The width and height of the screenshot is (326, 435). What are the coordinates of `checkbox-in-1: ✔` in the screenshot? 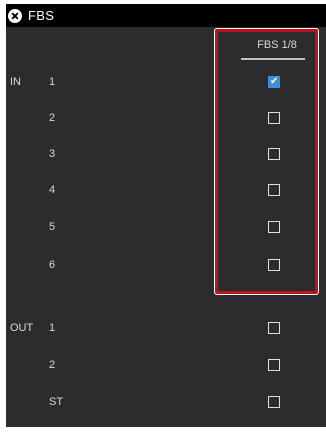 It's located at (274, 82).